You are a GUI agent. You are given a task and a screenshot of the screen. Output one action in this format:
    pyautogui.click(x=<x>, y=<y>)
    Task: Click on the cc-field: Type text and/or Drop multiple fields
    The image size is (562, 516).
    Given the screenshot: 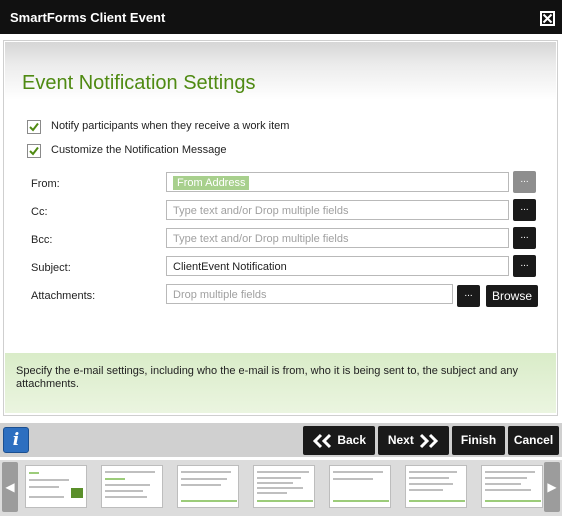 What is the action you would take?
    pyautogui.click(x=337, y=210)
    